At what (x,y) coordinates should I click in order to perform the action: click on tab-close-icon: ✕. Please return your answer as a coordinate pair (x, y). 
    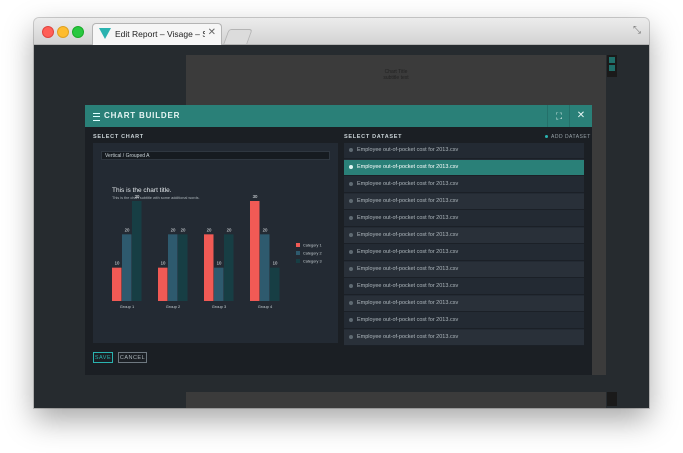
    Looking at the image, I should click on (212, 32).